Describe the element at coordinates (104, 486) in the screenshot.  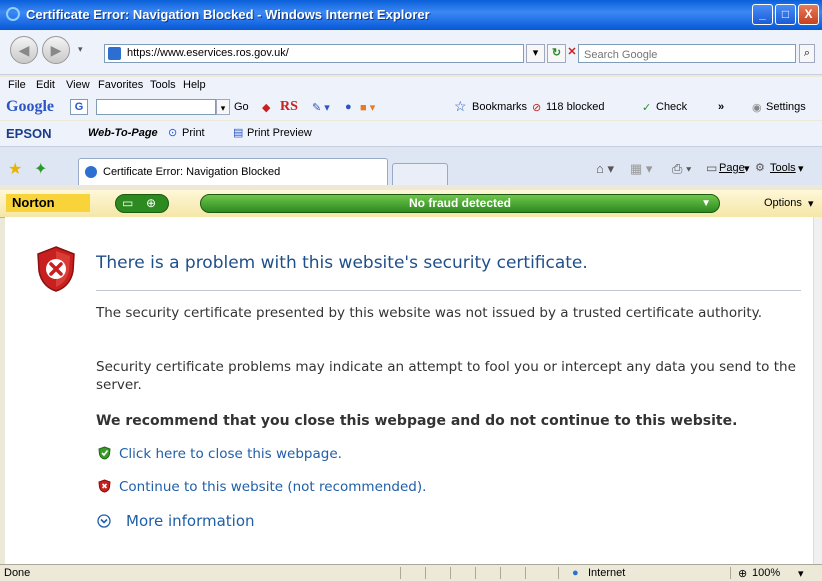
I see `red-shield-x-icon` at that location.